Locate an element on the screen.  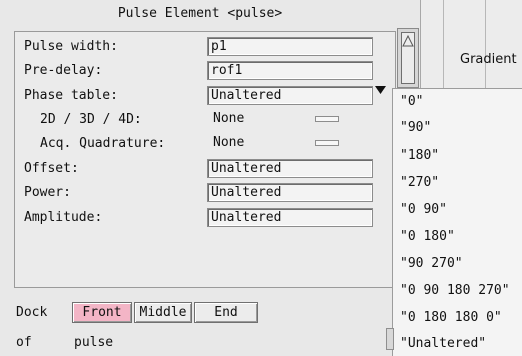
phase-table-label: Phase table: is located at coordinates (71, 95).